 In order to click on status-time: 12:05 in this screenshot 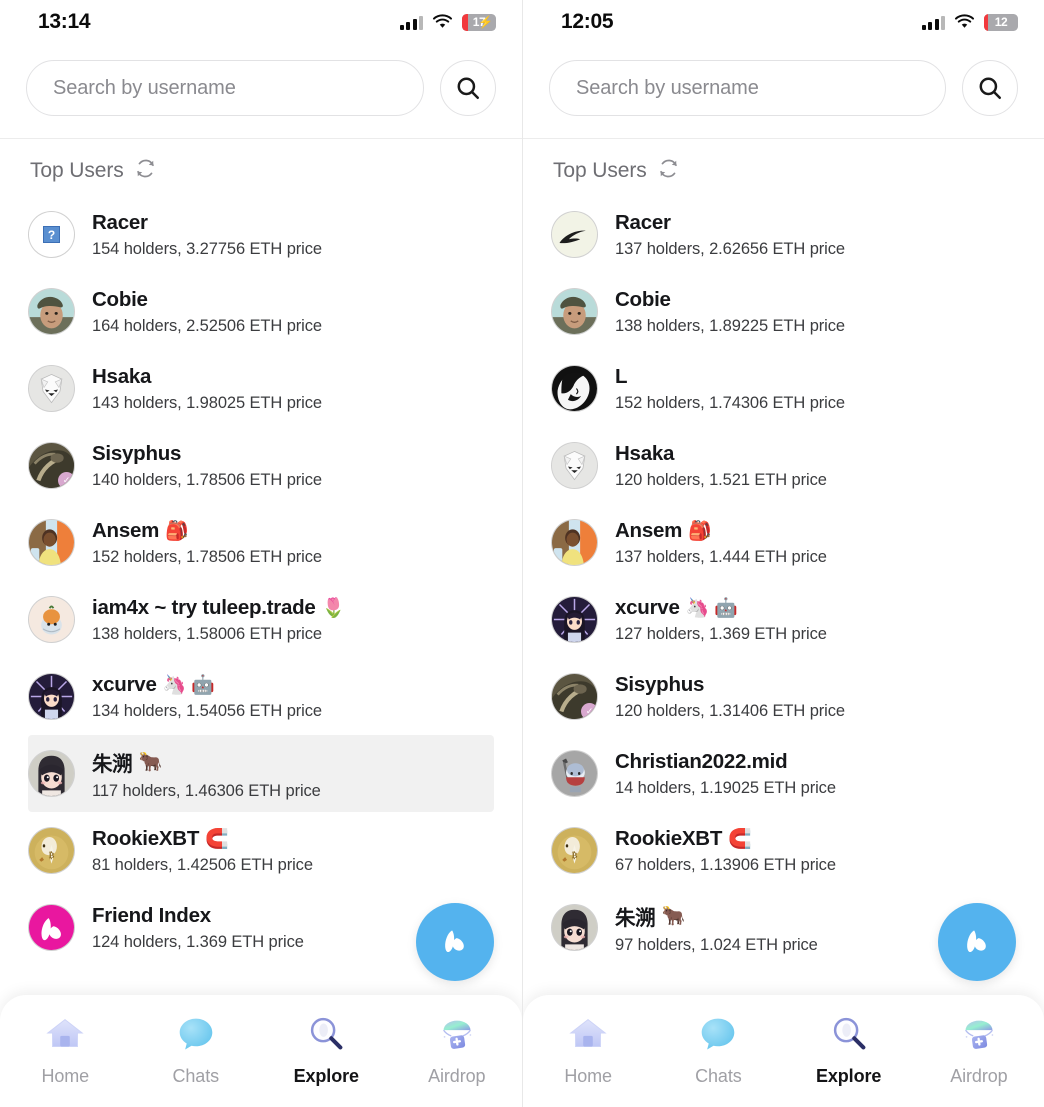, I will do `click(587, 21)`.